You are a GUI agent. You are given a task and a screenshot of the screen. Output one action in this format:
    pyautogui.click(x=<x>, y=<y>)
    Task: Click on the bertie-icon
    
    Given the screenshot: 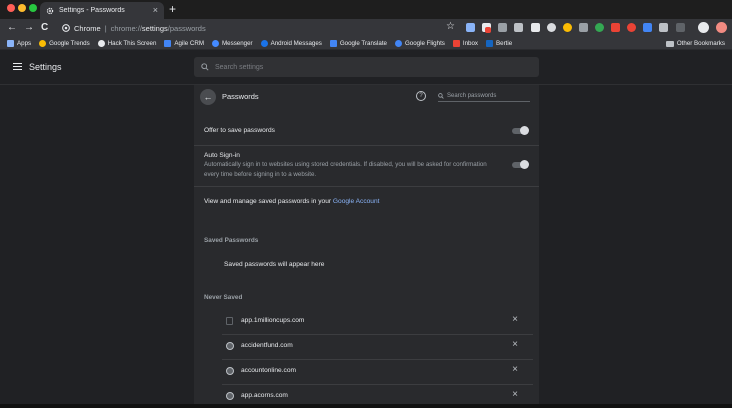 What is the action you would take?
    pyautogui.click(x=490, y=43)
    